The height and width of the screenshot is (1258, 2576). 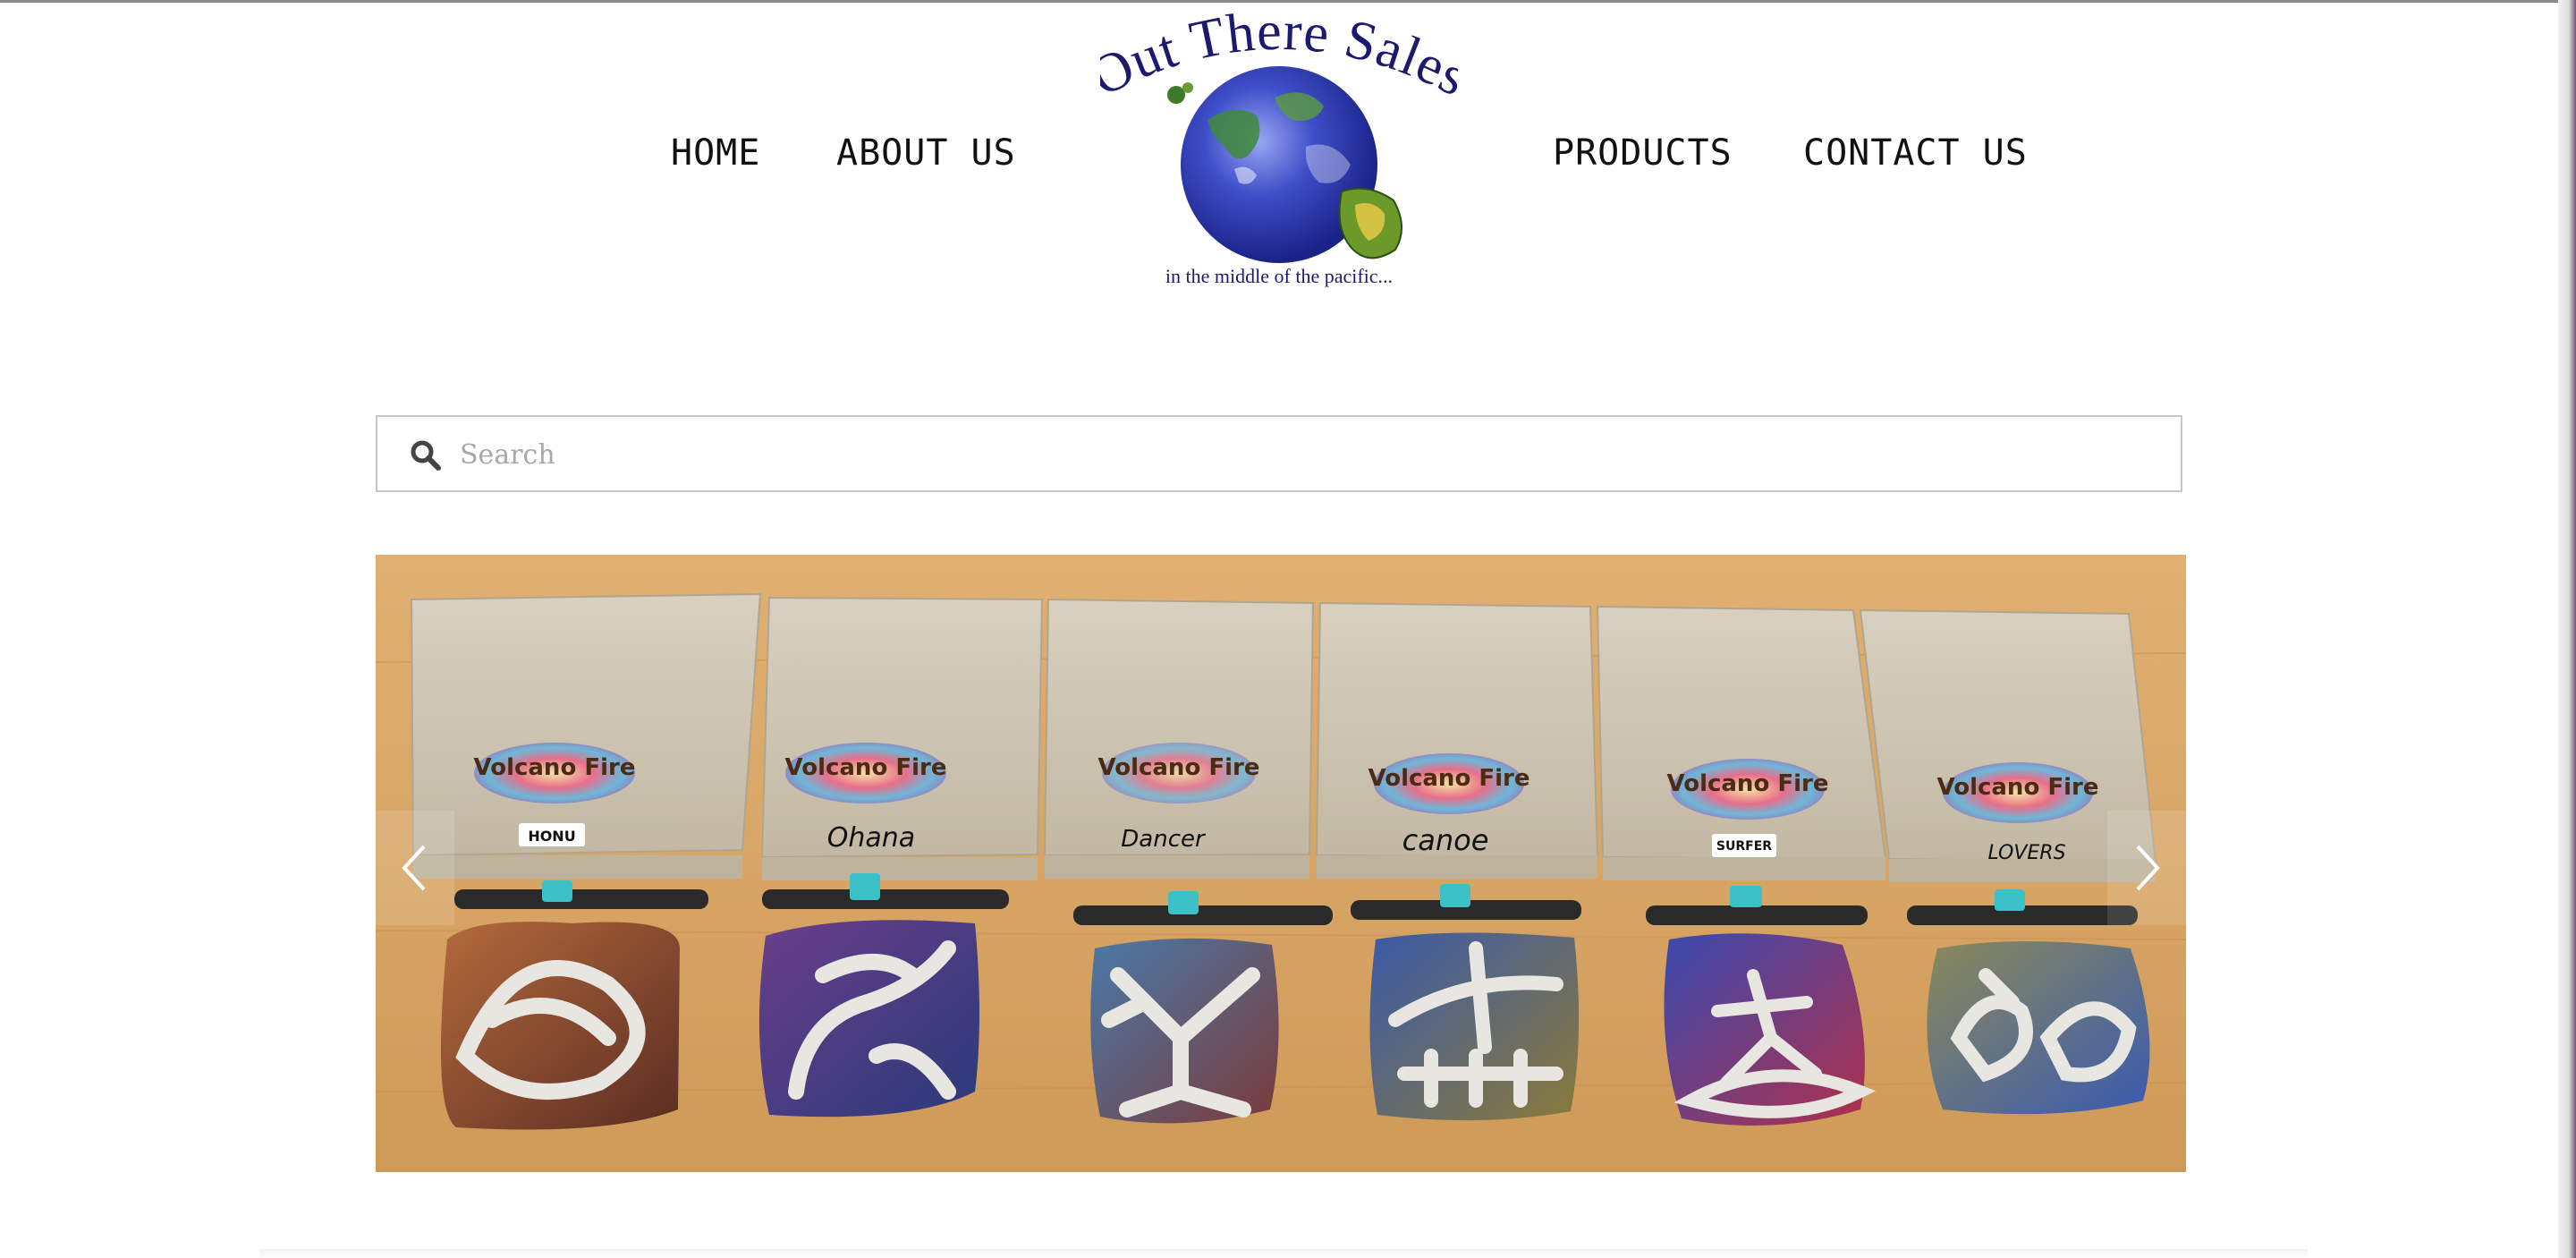 What do you see at coordinates (426, 456) in the screenshot?
I see `search-icon` at bounding box center [426, 456].